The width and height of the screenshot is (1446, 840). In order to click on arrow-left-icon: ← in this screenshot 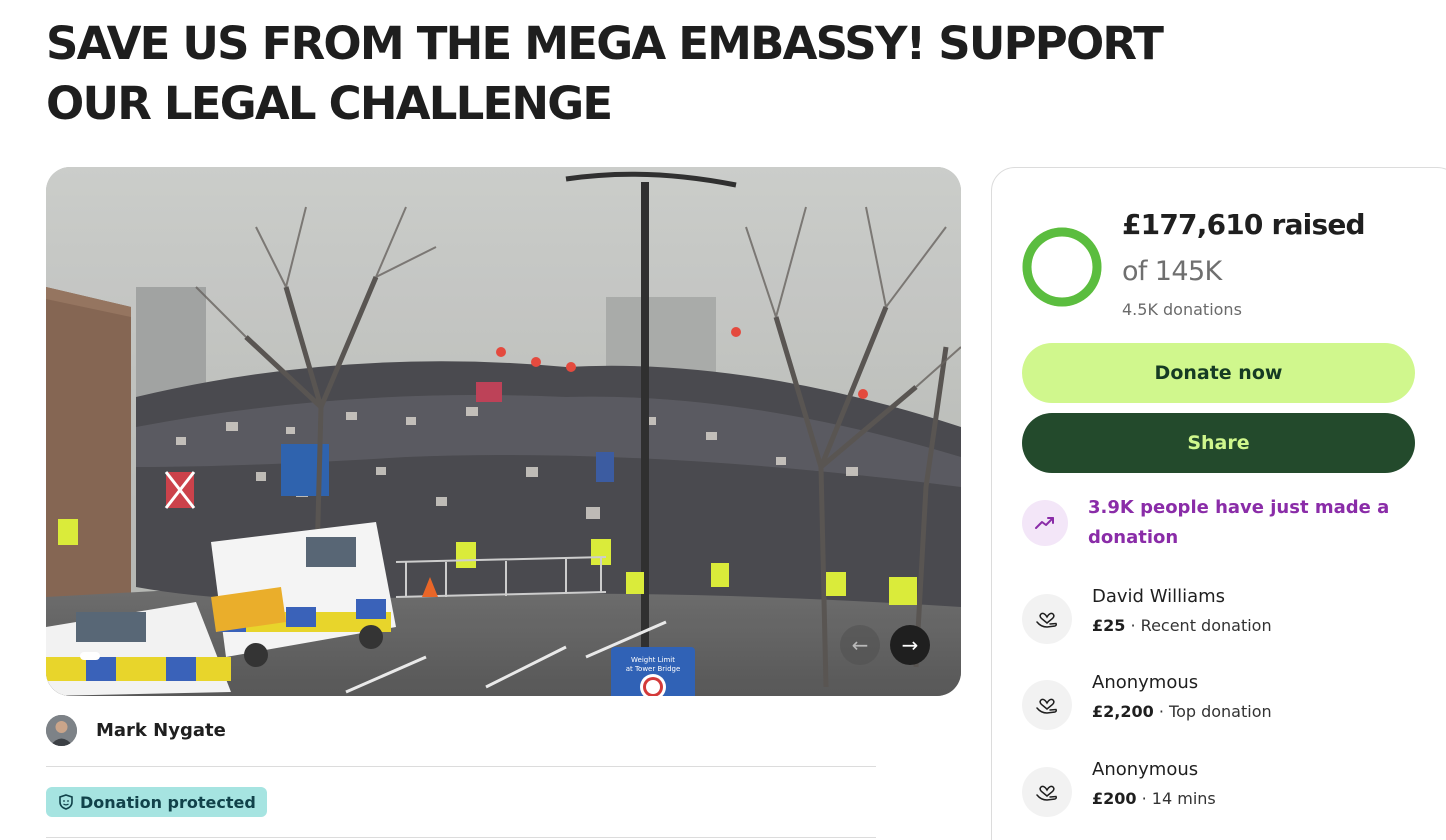, I will do `click(860, 645)`.